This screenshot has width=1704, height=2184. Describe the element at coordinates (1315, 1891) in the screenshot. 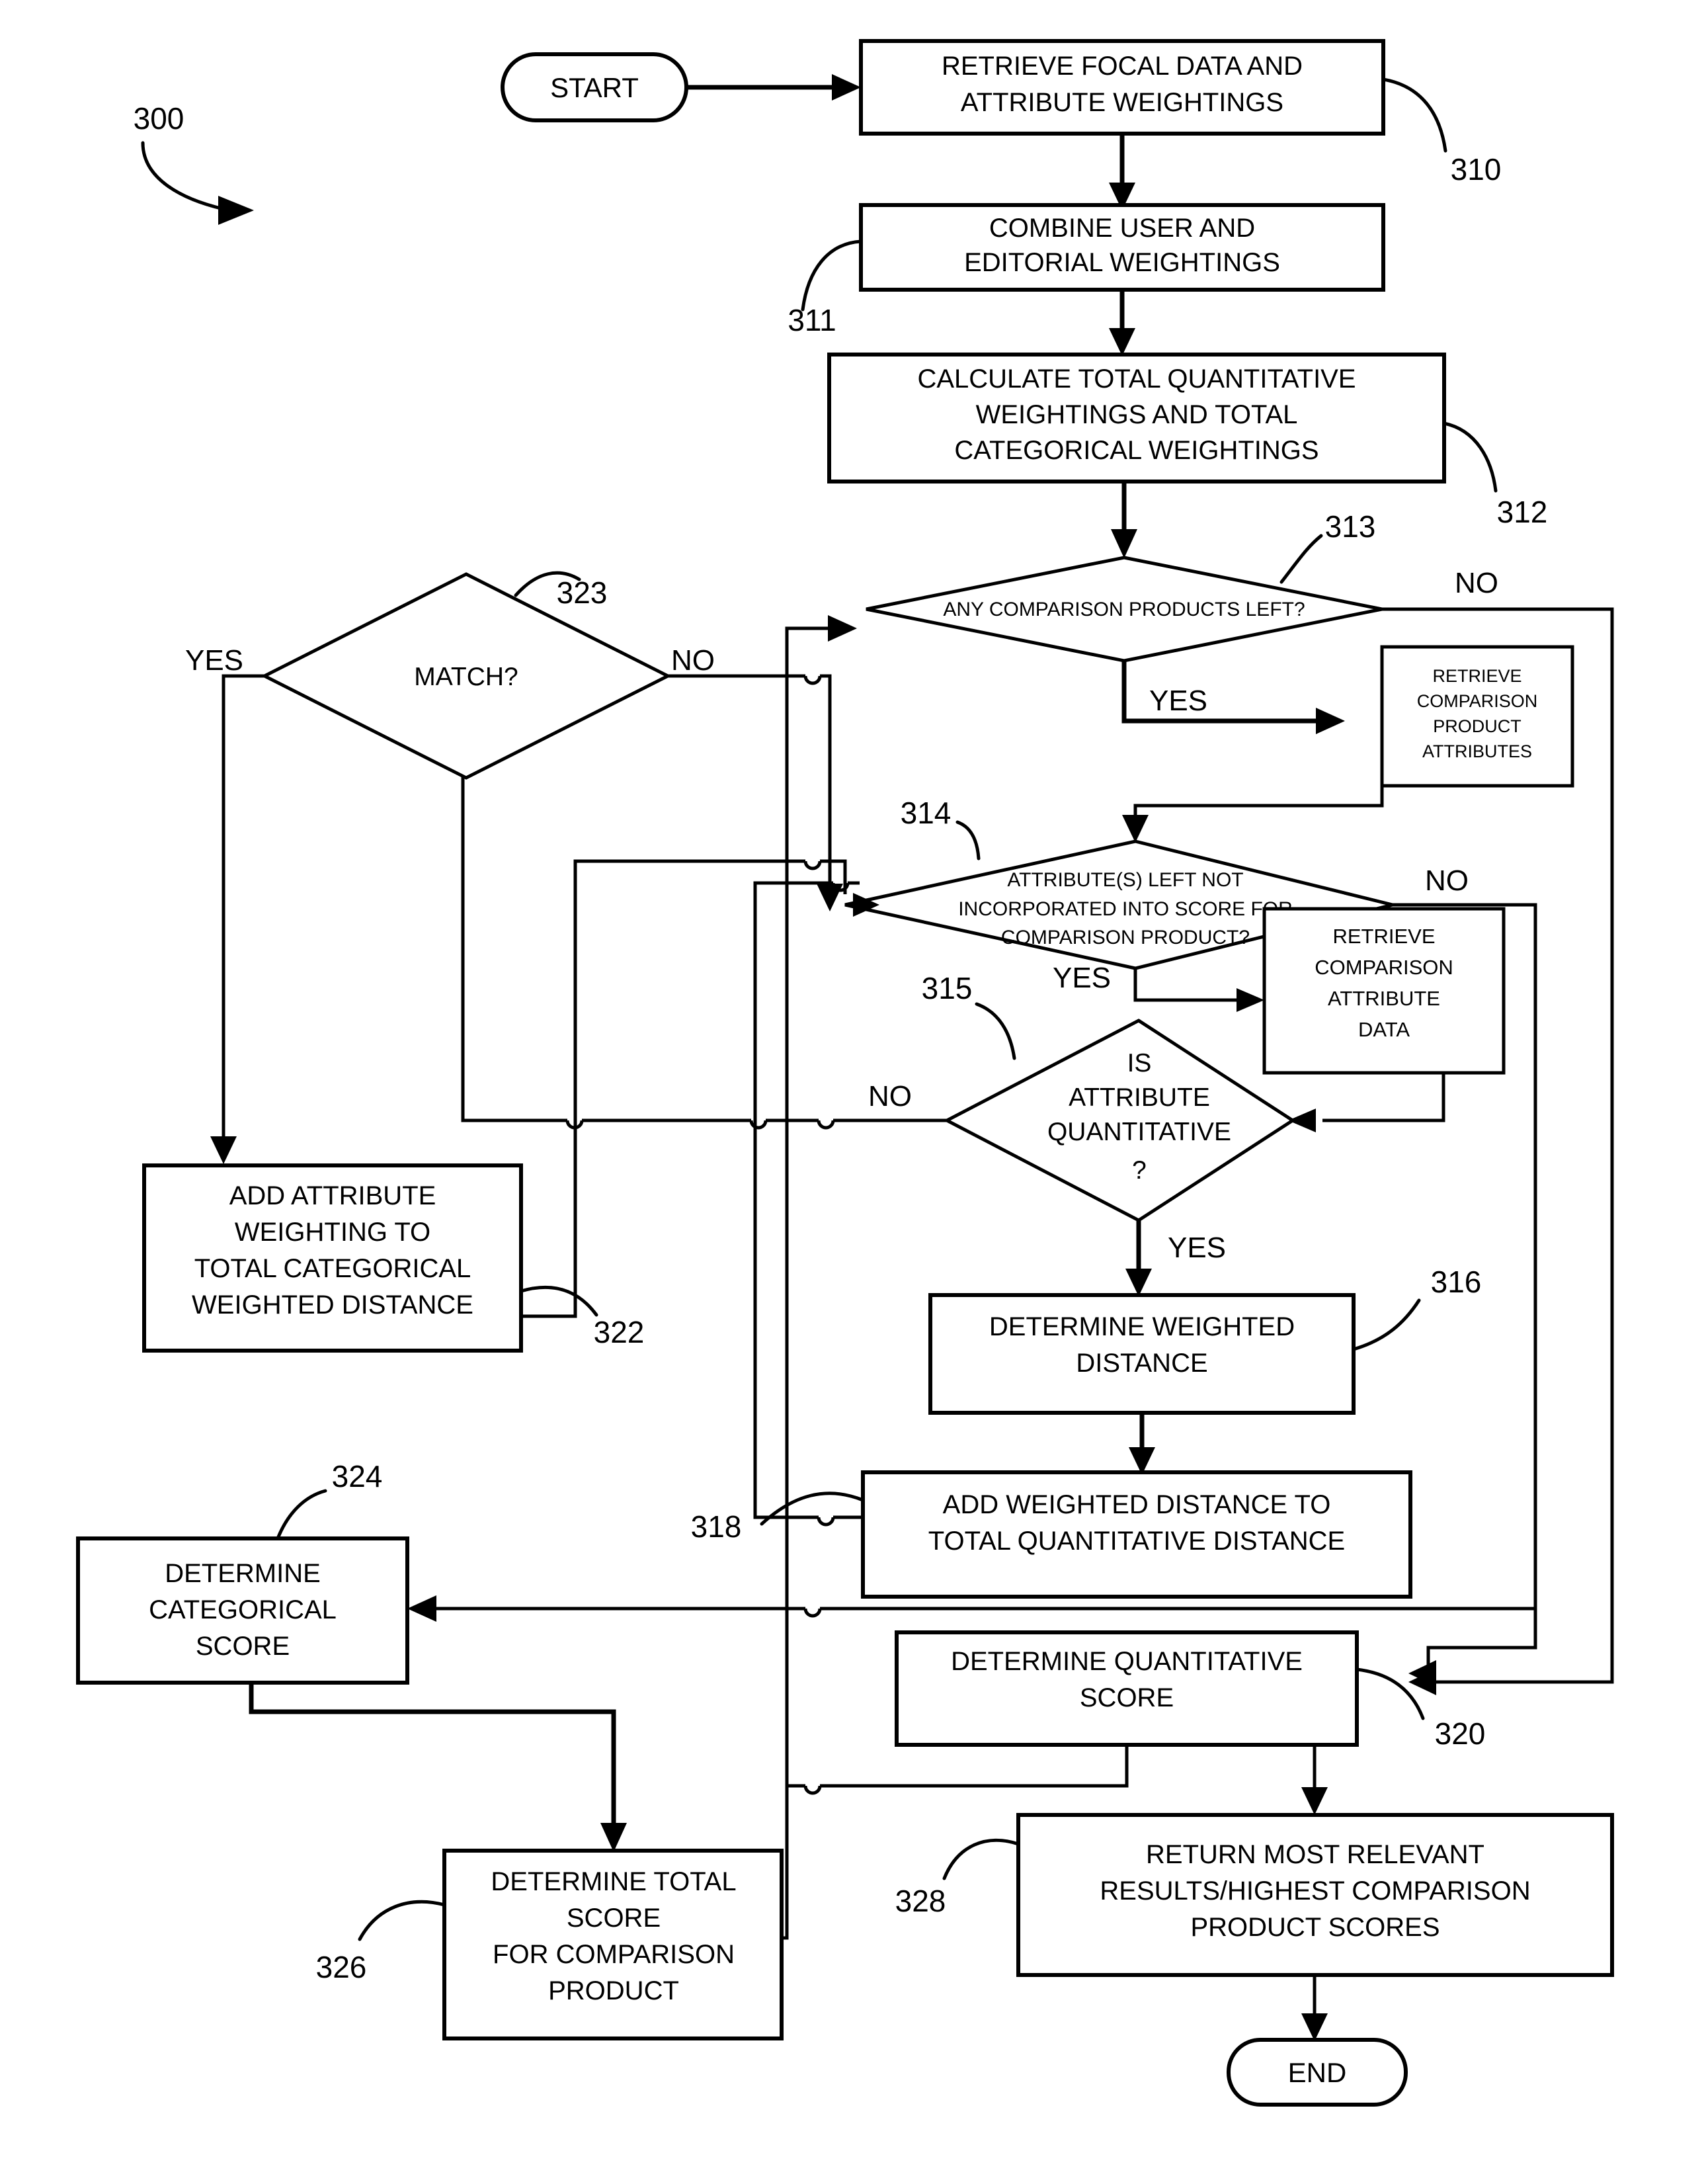

I see `box-328-line2: RESULTS/HIGHEST COMPARISON` at that location.